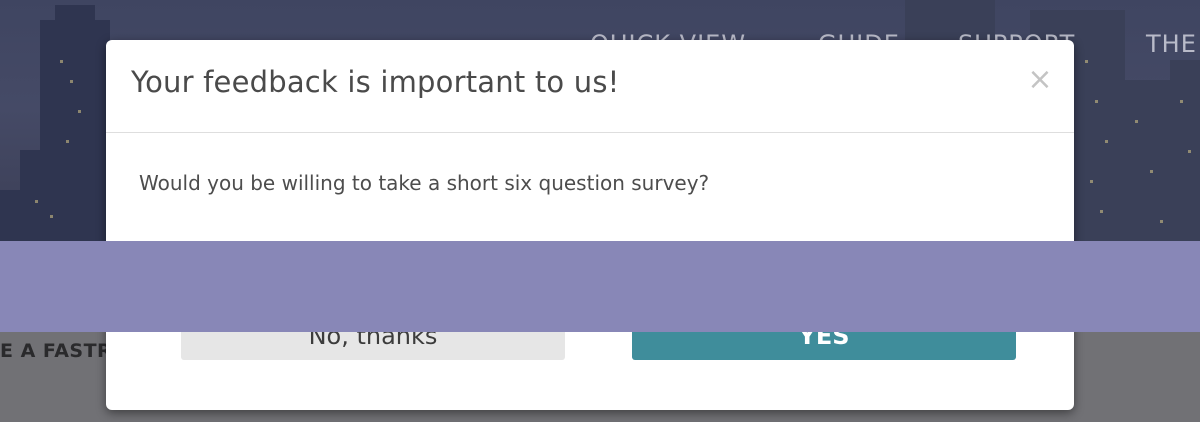 The width and height of the screenshot is (1200, 422). Describe the element at coordinates (375, 82) in the screenshot. I see `modal-title: Your feedback is important to us!` at that location.